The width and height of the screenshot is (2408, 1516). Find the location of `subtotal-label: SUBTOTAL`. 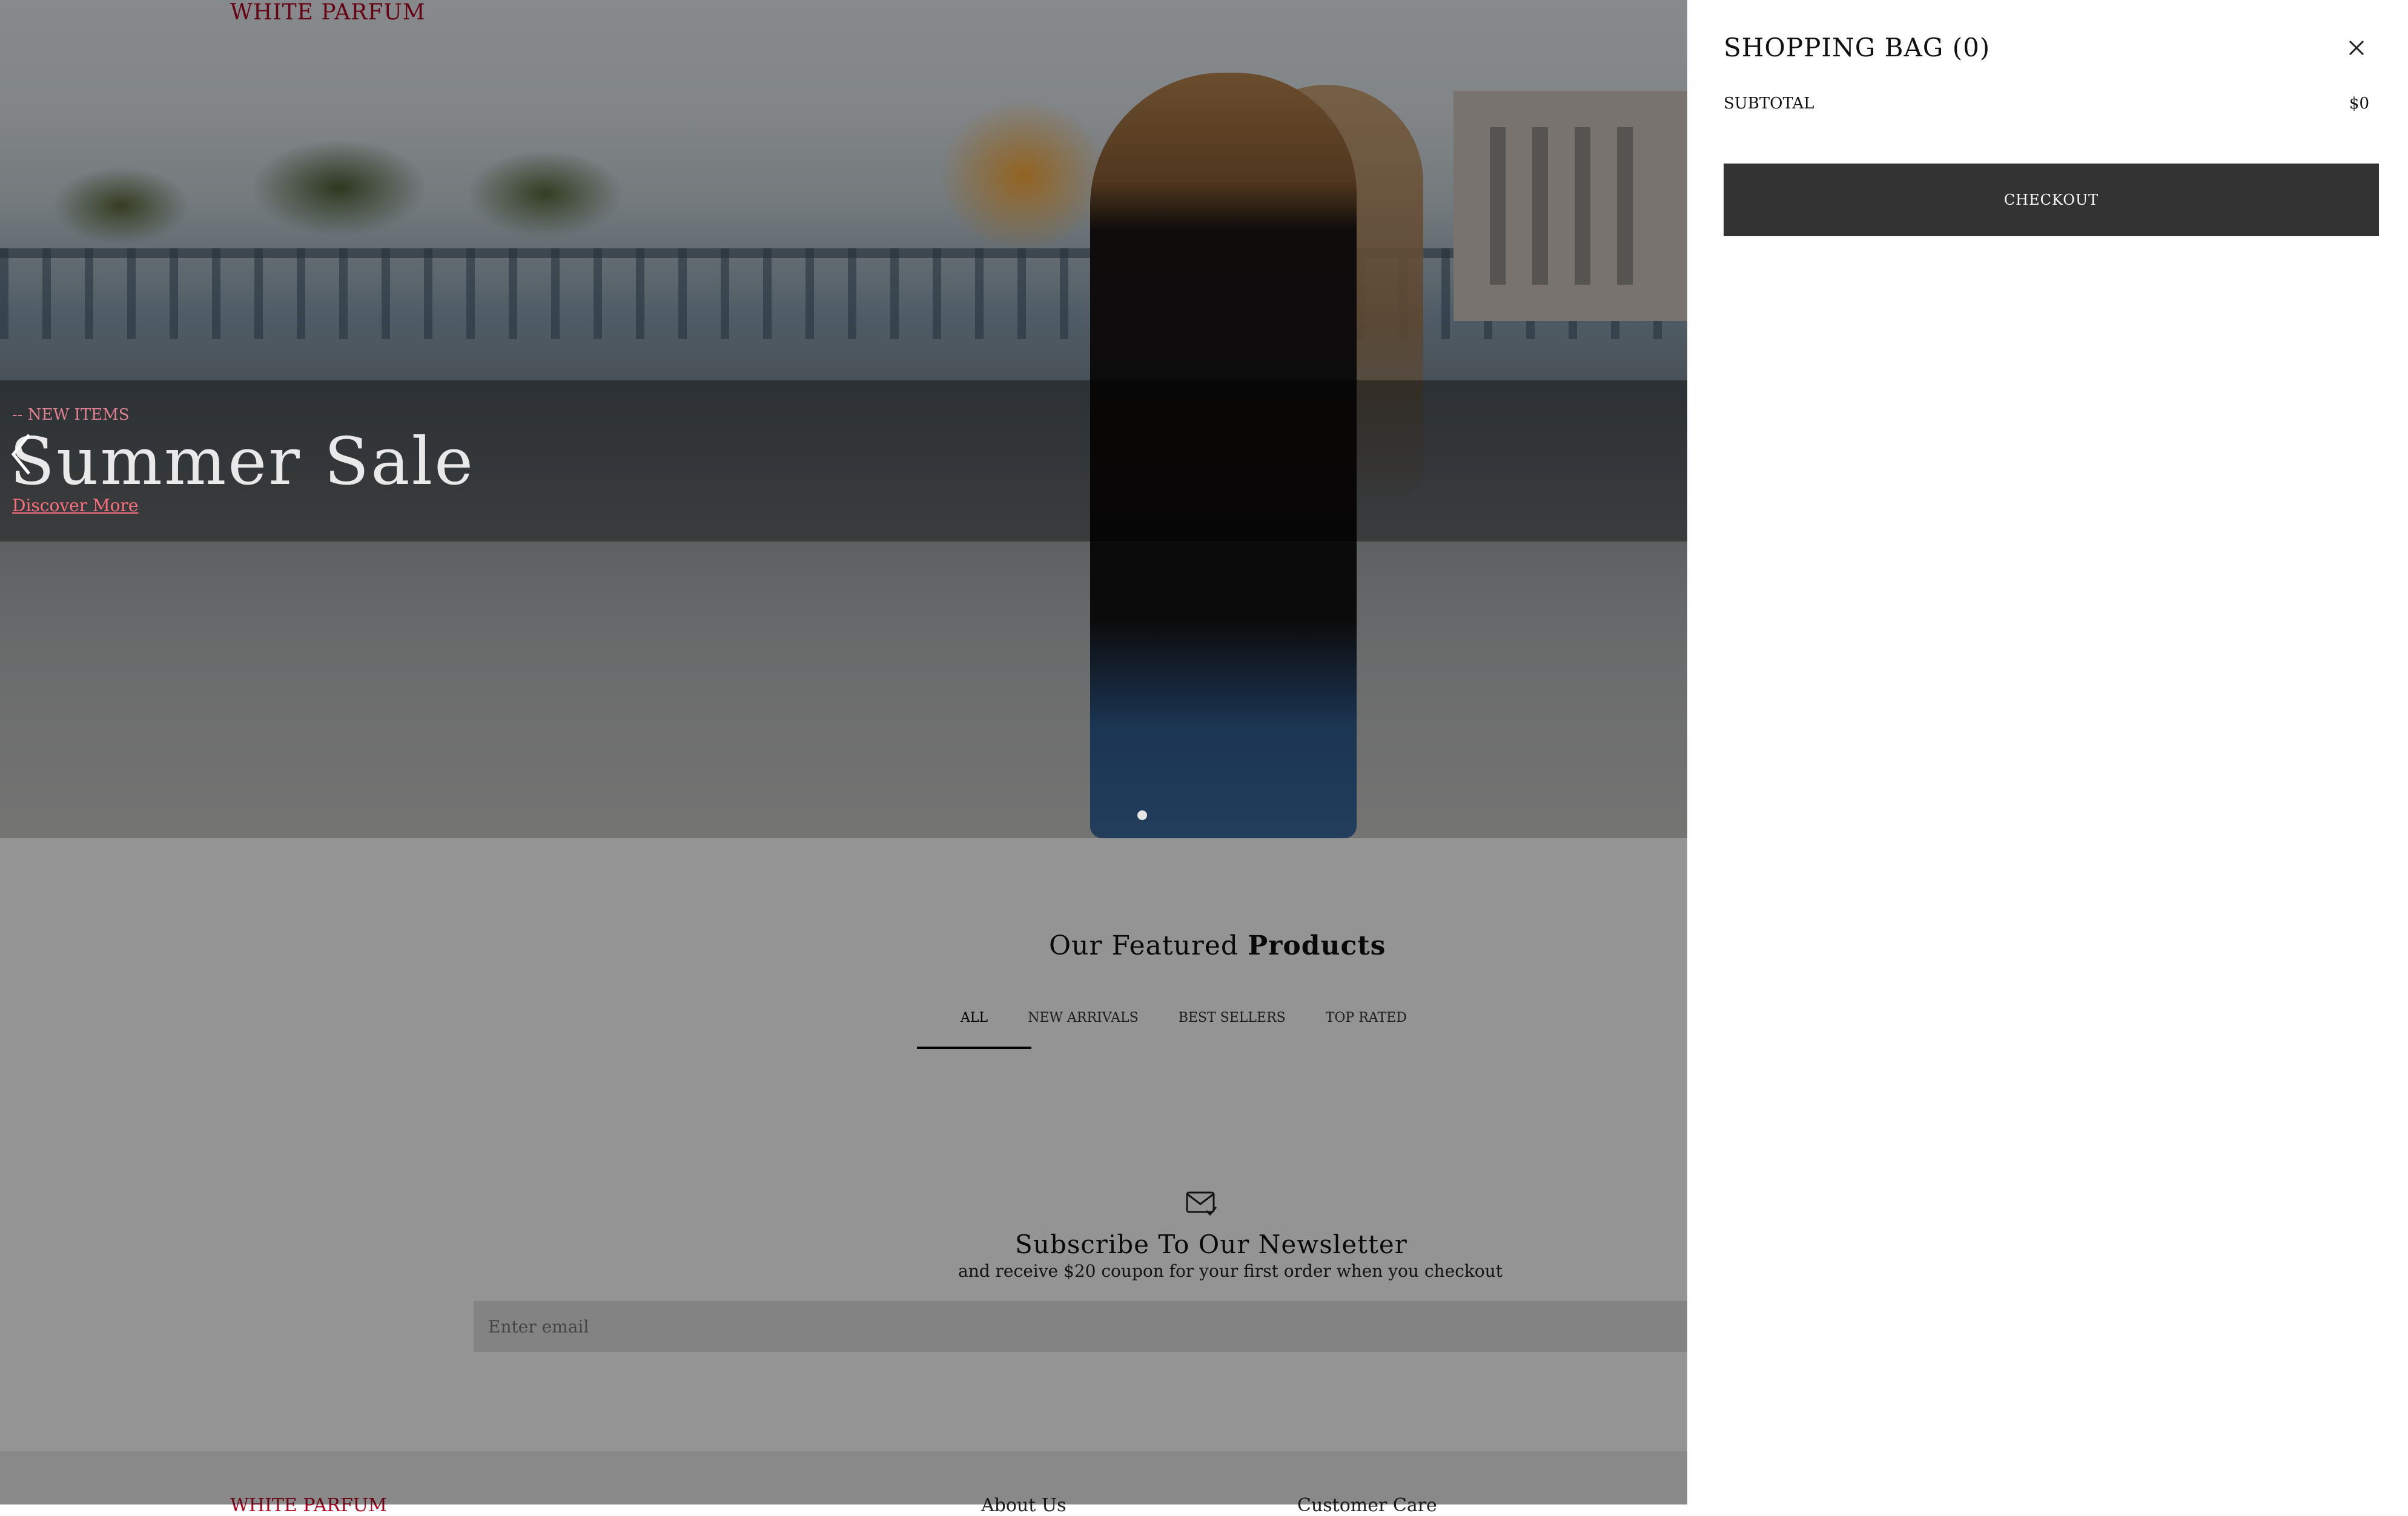

subtotal-label: SUBTOTAL is located at coordinates (1769, 104).